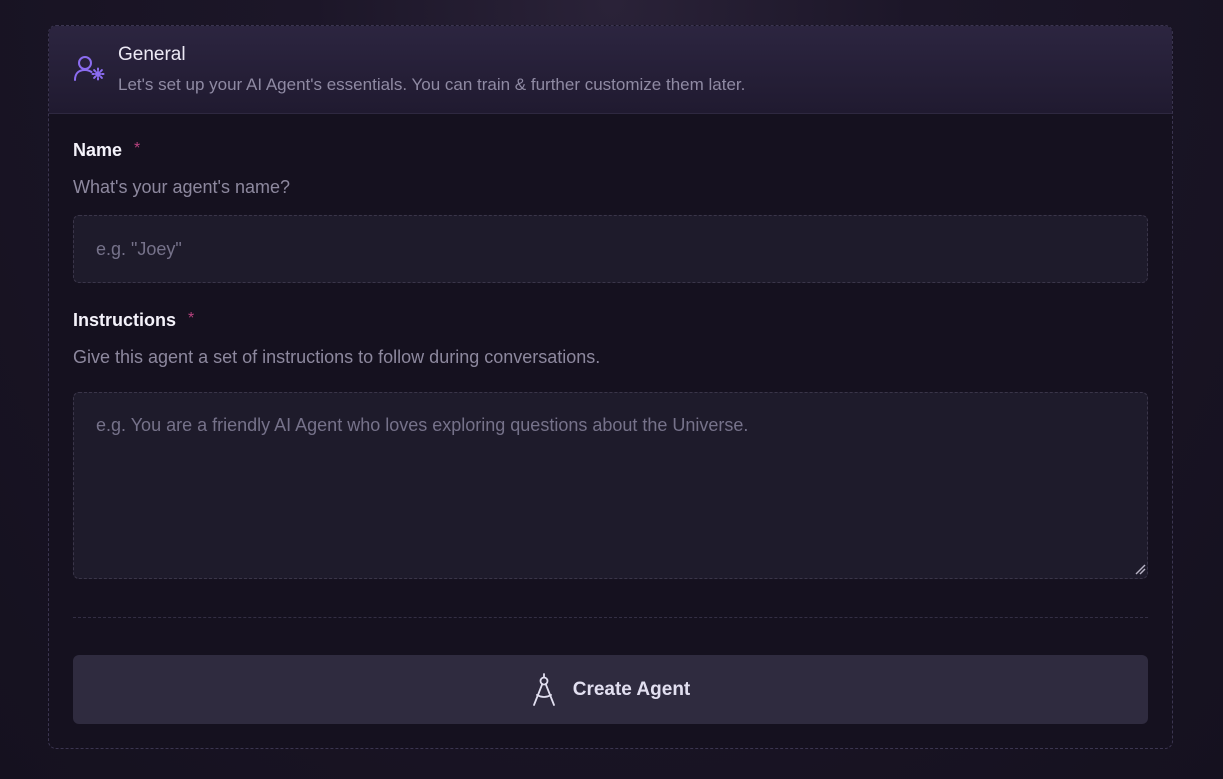 This screenshot has width=1223, height=779. What do you see at coordinates (1140, 569) in the screenshot?
I see `resize-handle-icon` at bounding box center [1140, 569].